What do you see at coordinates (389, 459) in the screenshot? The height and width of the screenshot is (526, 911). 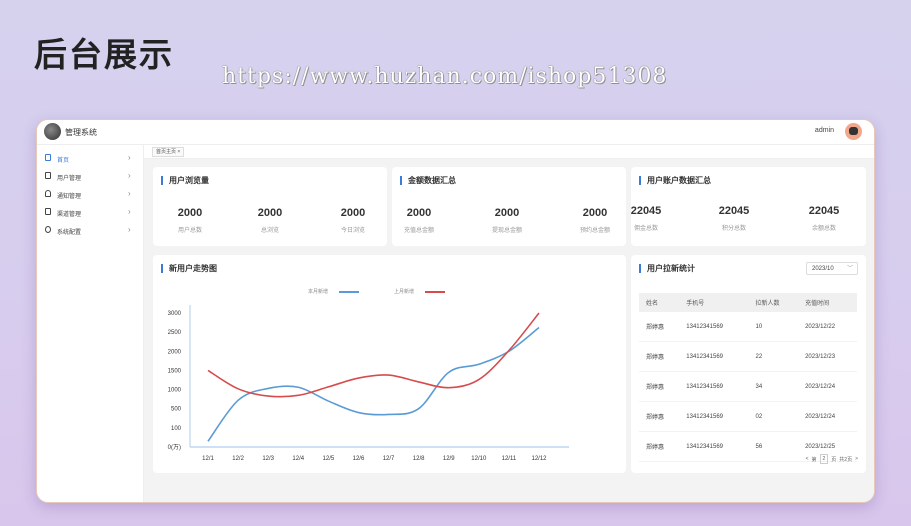 I see `x-tick-label: 12/7` at bounding box center [389, 459].